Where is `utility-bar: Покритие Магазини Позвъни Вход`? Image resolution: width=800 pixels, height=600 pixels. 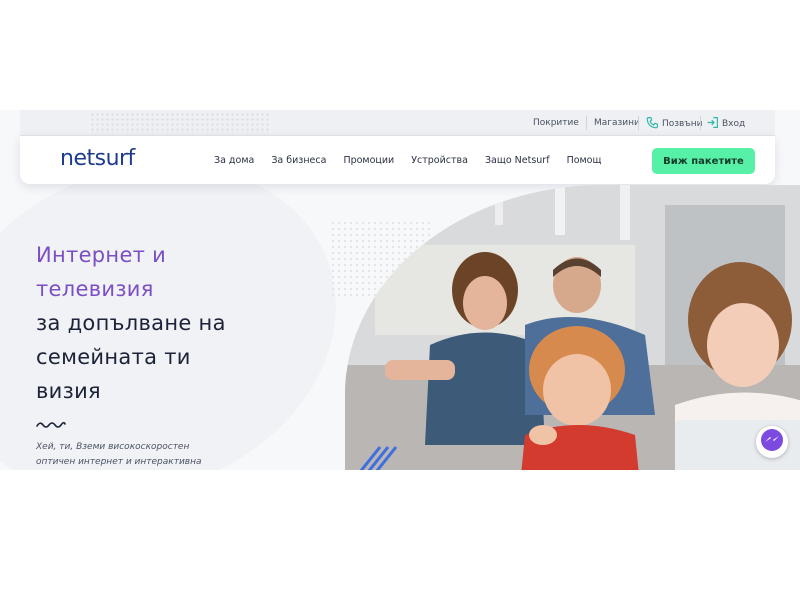 utility-bar: Покритие Магазини Позвъни Вход is located at coordinates (397, 123).